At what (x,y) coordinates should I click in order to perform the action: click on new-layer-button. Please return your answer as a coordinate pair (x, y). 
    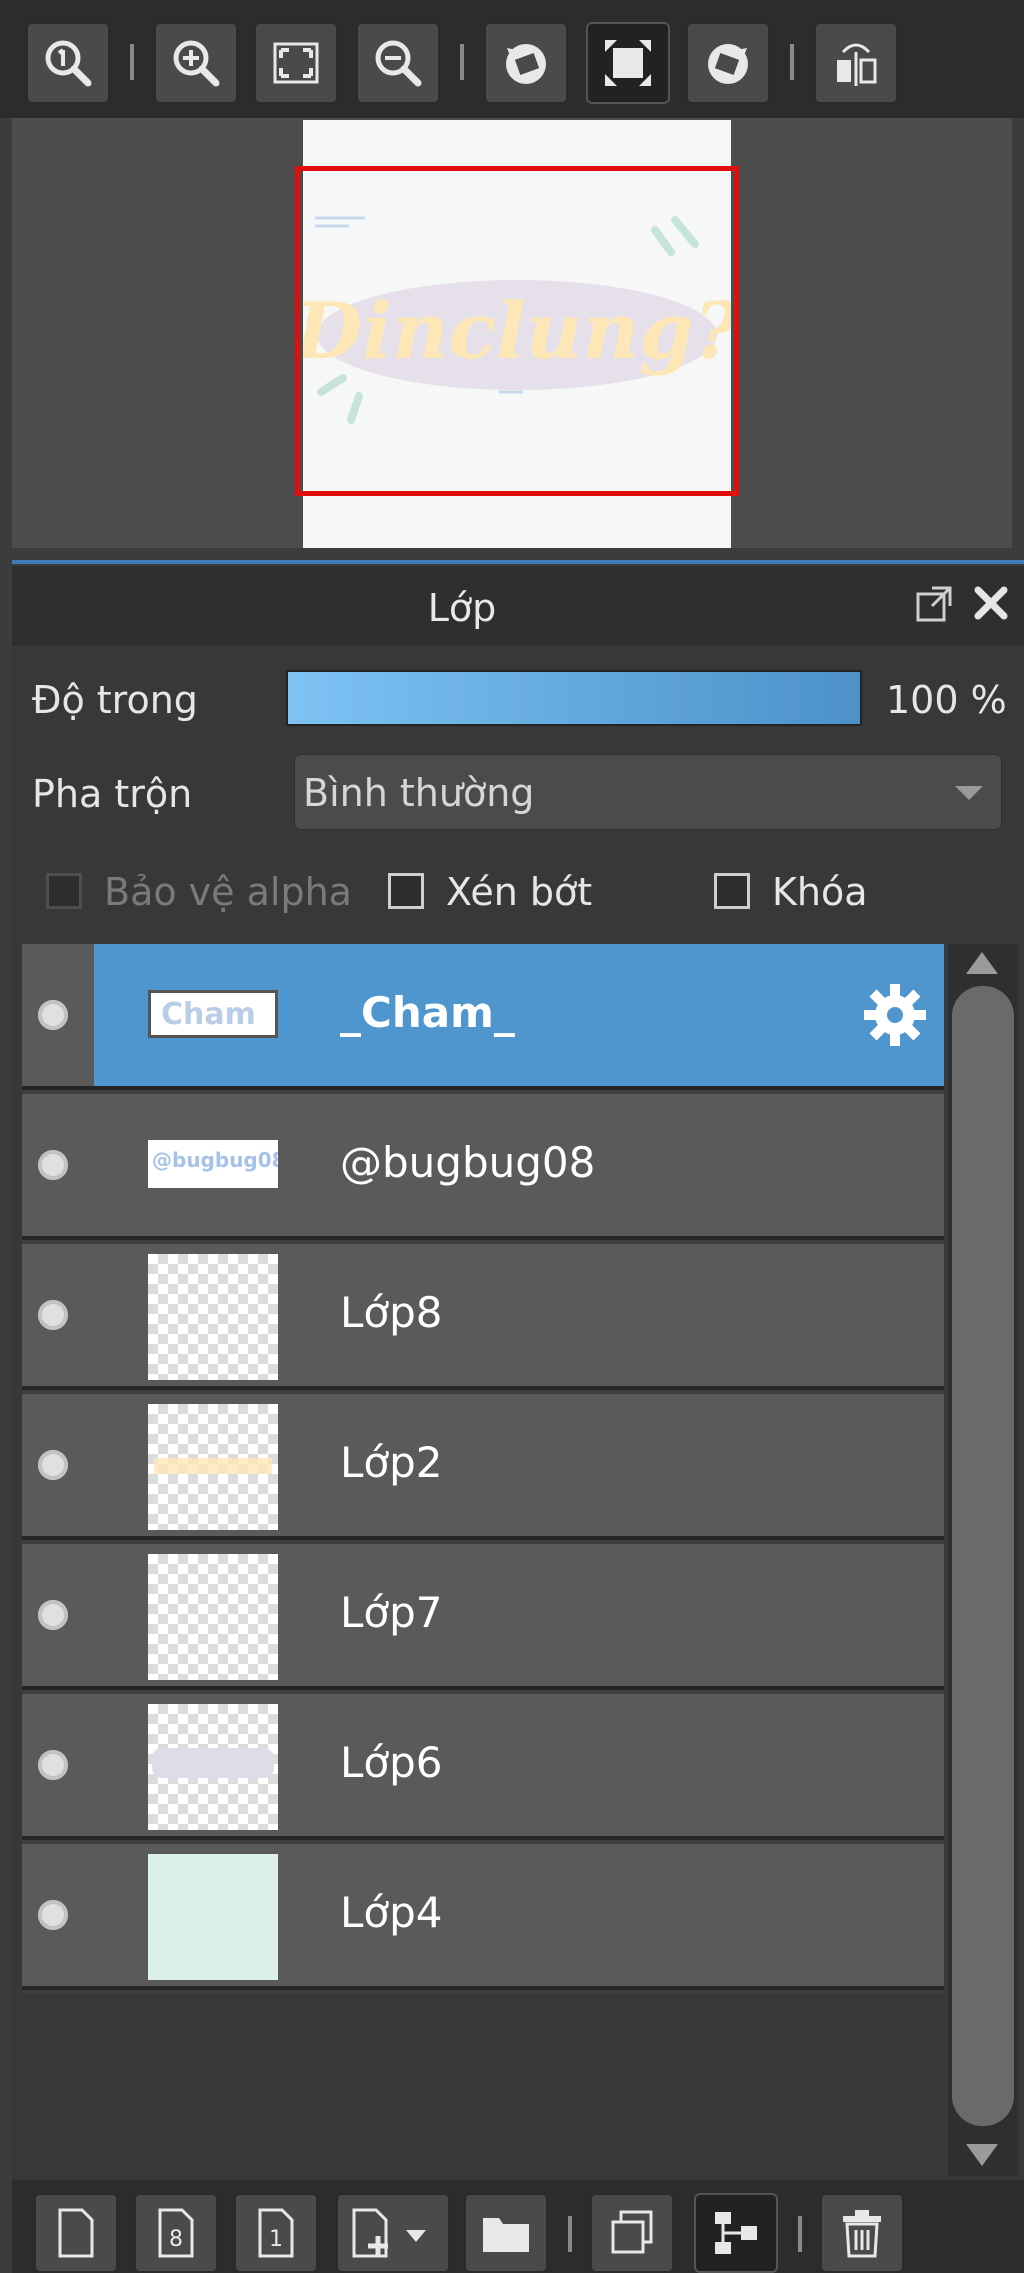
    Looking at the image, I should click on (76, 2233).